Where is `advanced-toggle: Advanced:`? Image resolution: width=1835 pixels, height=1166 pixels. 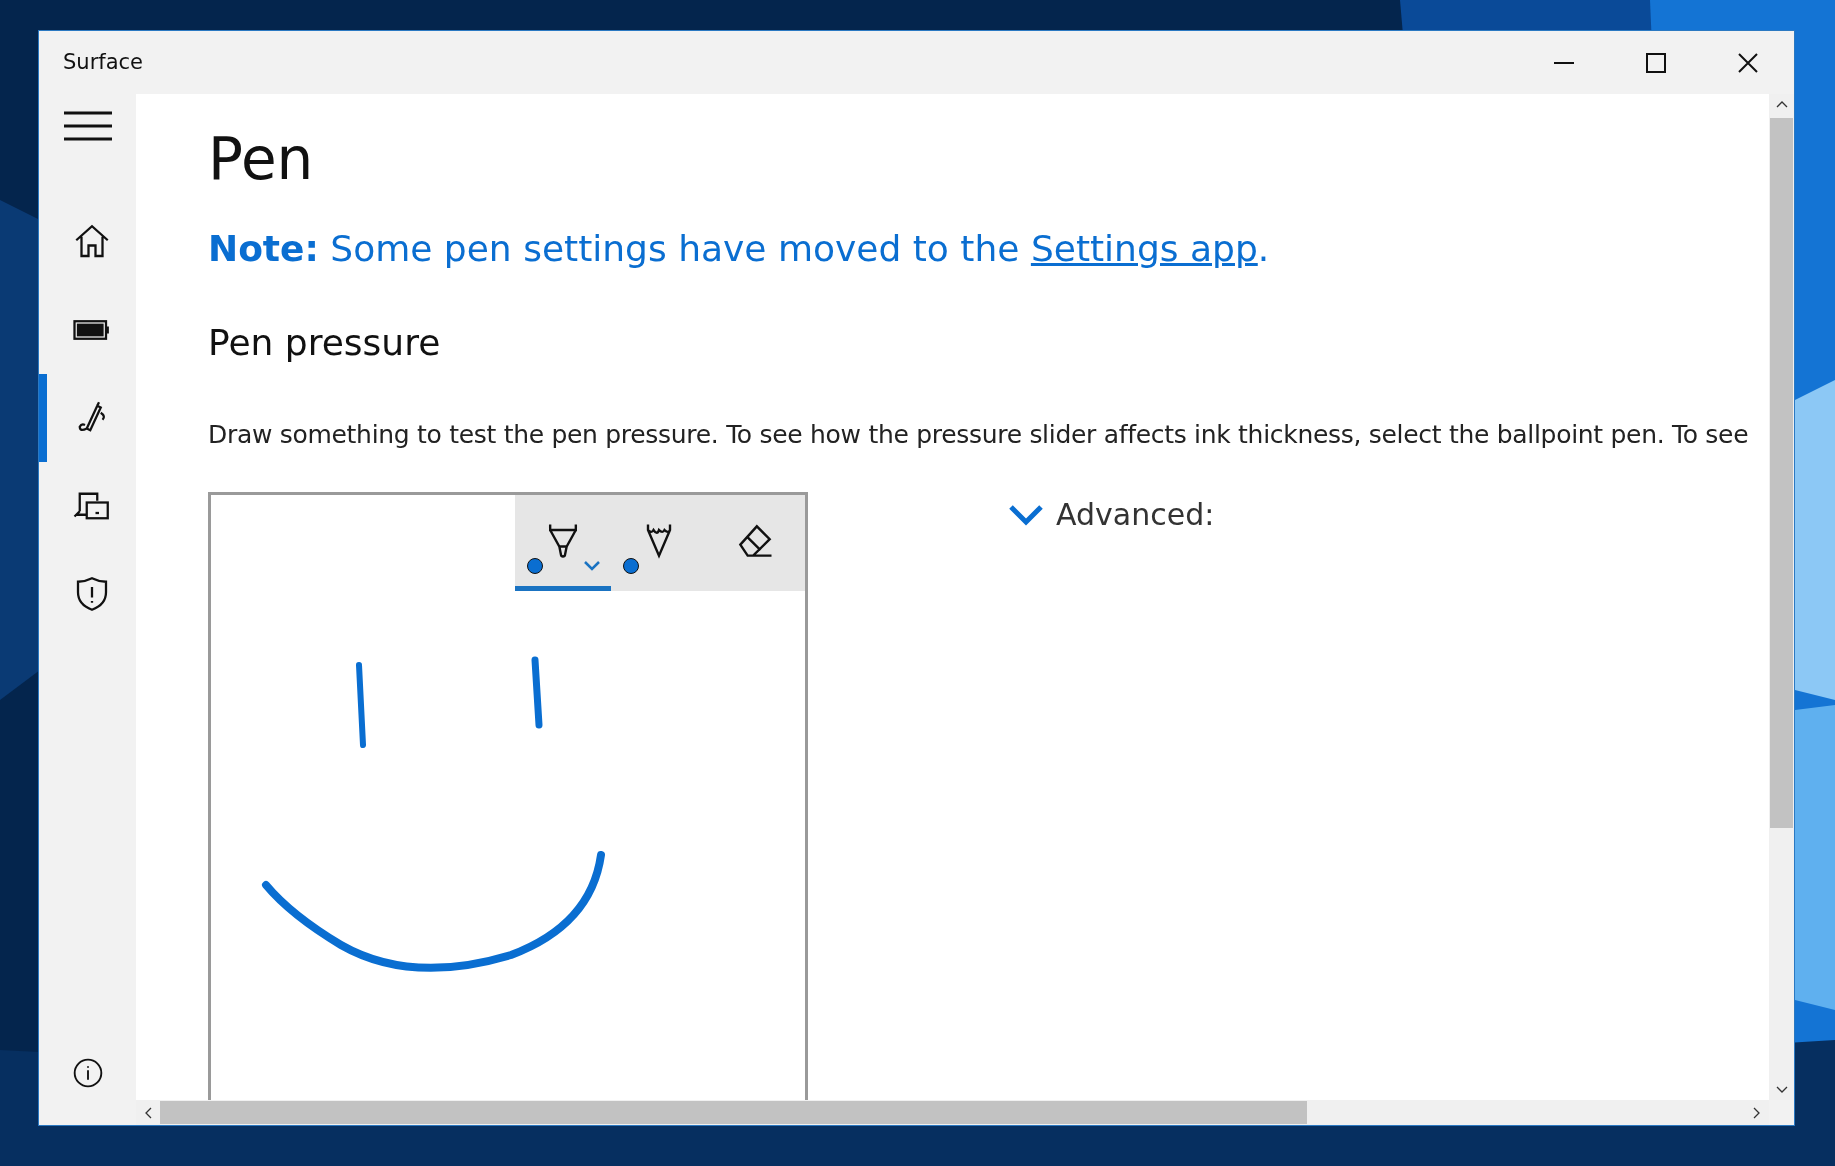 advanced-toggle: Advanced: is located at coordinates (1111, 514).